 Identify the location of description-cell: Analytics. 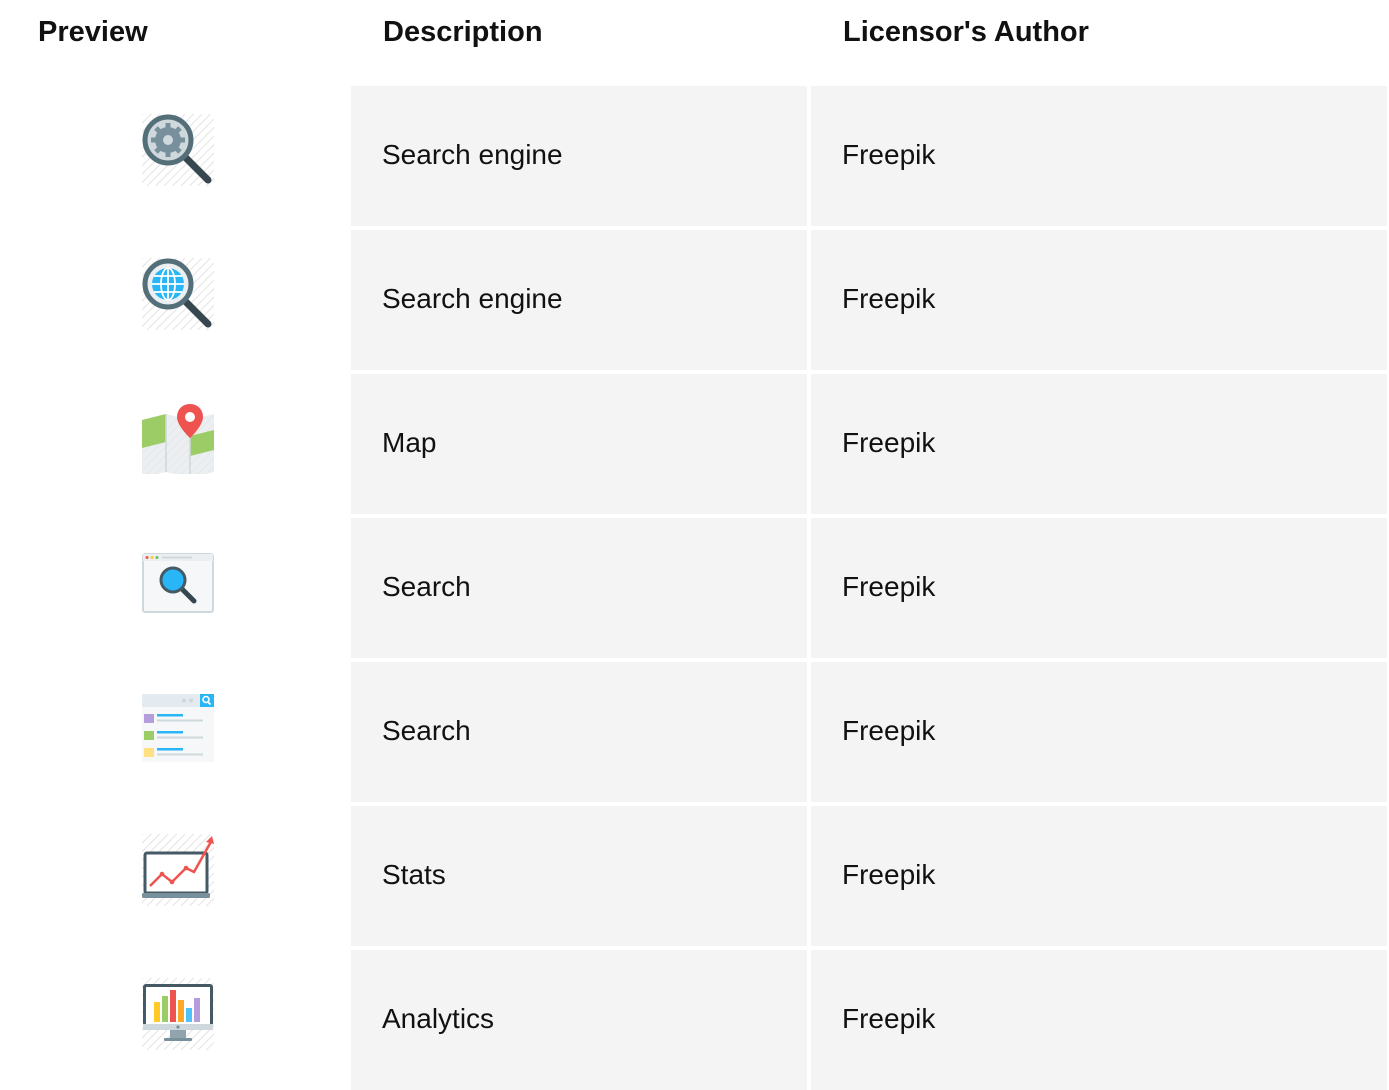
(579, 1020).